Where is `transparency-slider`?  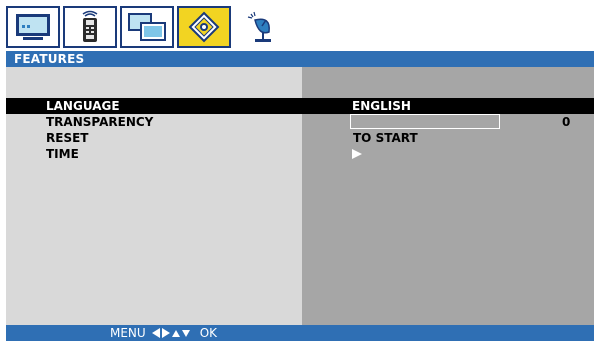 transparency-slider is located at coordinates (425, 121).